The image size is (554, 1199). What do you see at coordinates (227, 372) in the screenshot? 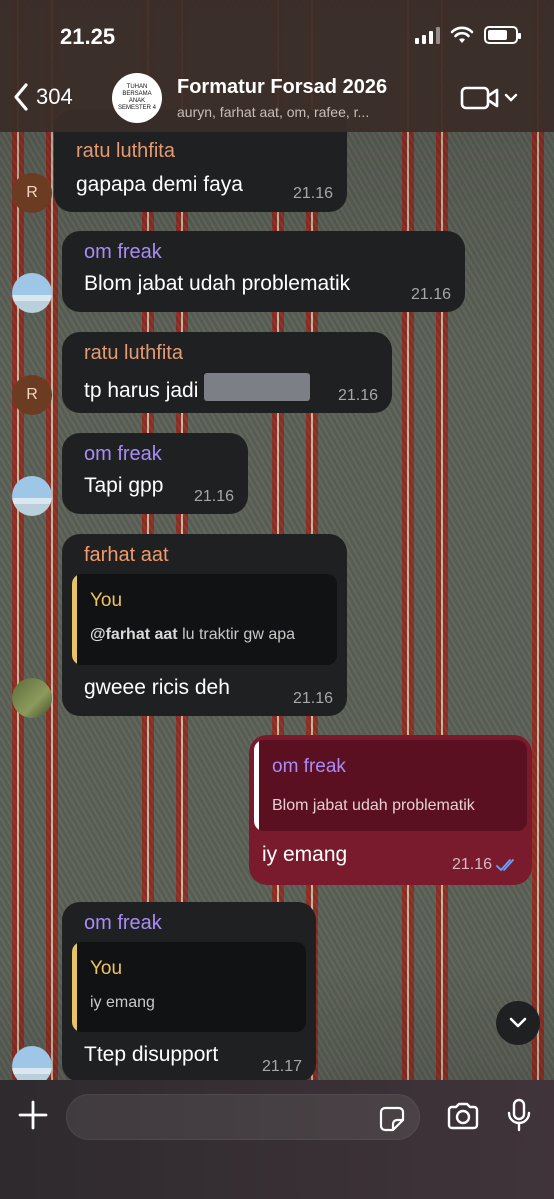
I see `message-bubble: ratu luthfita tp harus jadi 21.16` at bounding box center [227, 372].